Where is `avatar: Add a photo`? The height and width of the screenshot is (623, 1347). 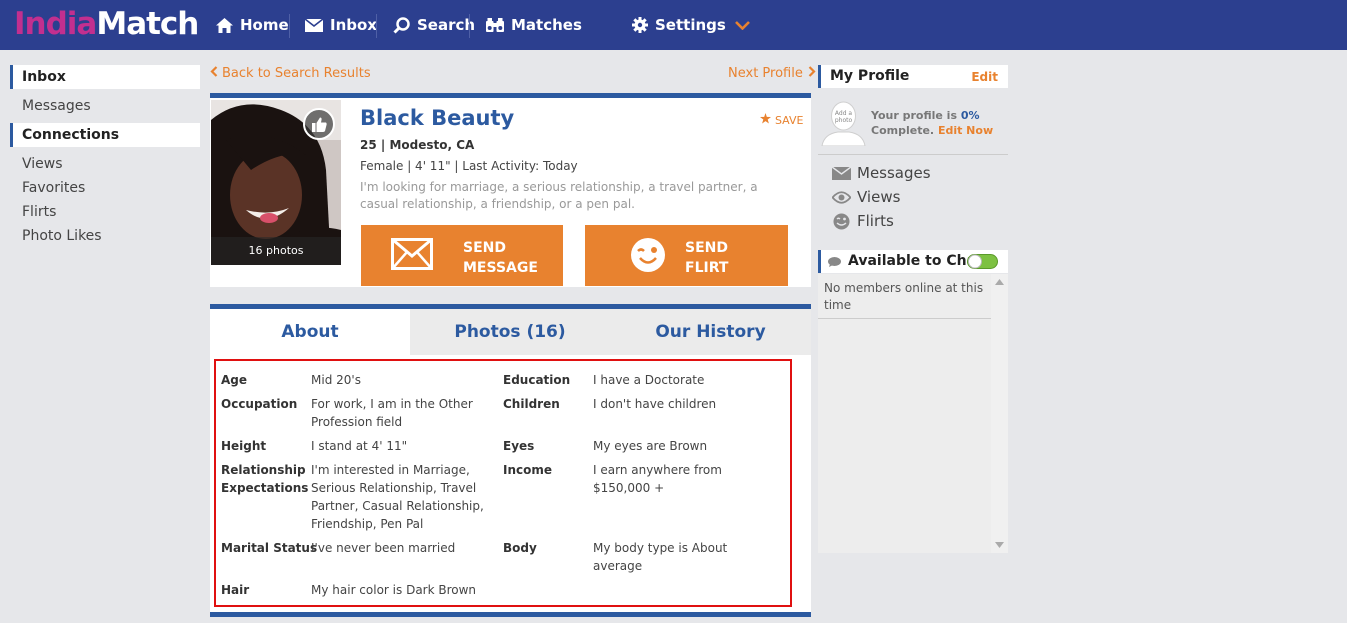
avatar: Add a photo is located at coordinates (843, 123).